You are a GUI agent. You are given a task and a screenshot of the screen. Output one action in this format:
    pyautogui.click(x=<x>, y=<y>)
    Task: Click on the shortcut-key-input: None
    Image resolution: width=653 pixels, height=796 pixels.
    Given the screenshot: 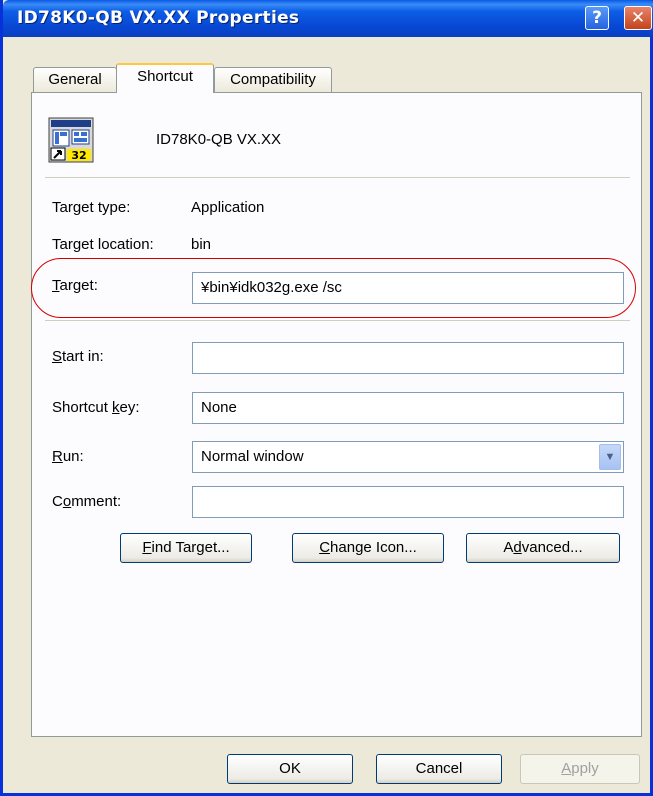 What is the action you would take?
    pyautogui.click(x=408, y=408)
    